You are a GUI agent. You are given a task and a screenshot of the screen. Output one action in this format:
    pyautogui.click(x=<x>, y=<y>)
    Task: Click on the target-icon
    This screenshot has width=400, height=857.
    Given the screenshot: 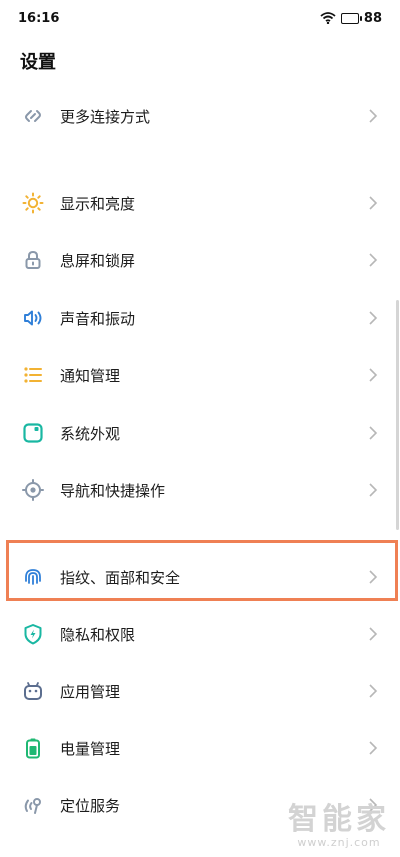 What is the action you would take?
    pyautogui.click(x=33, y=490)
    